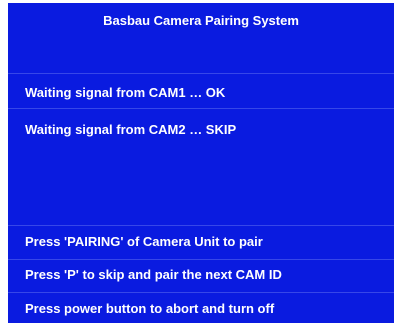 This screenshot has width=398, height=327. Describe the element at coordinates (131, 129) in the screenshot. I see `status-line-cam2: Waiting signal from CAM2 … SKIP` at that location.